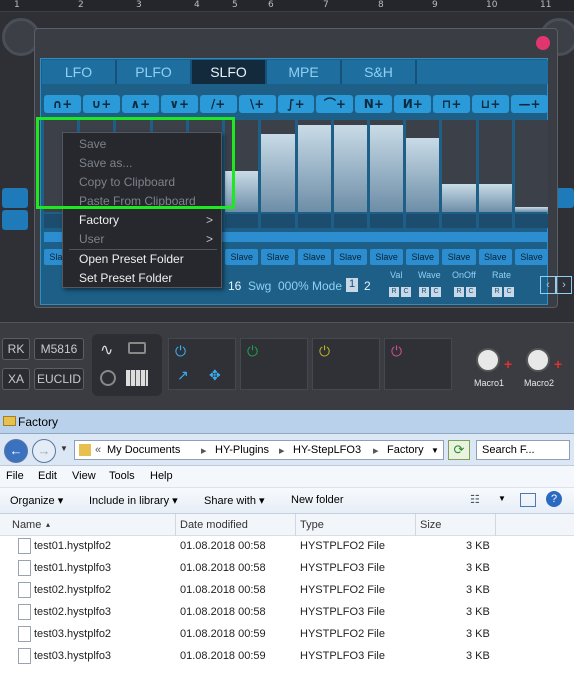 The height and width of the screenshot is (686, 574). Describe the element at coordinates (79, 72) in the screenshot. I see `tab-lfo: LFO` at that location.